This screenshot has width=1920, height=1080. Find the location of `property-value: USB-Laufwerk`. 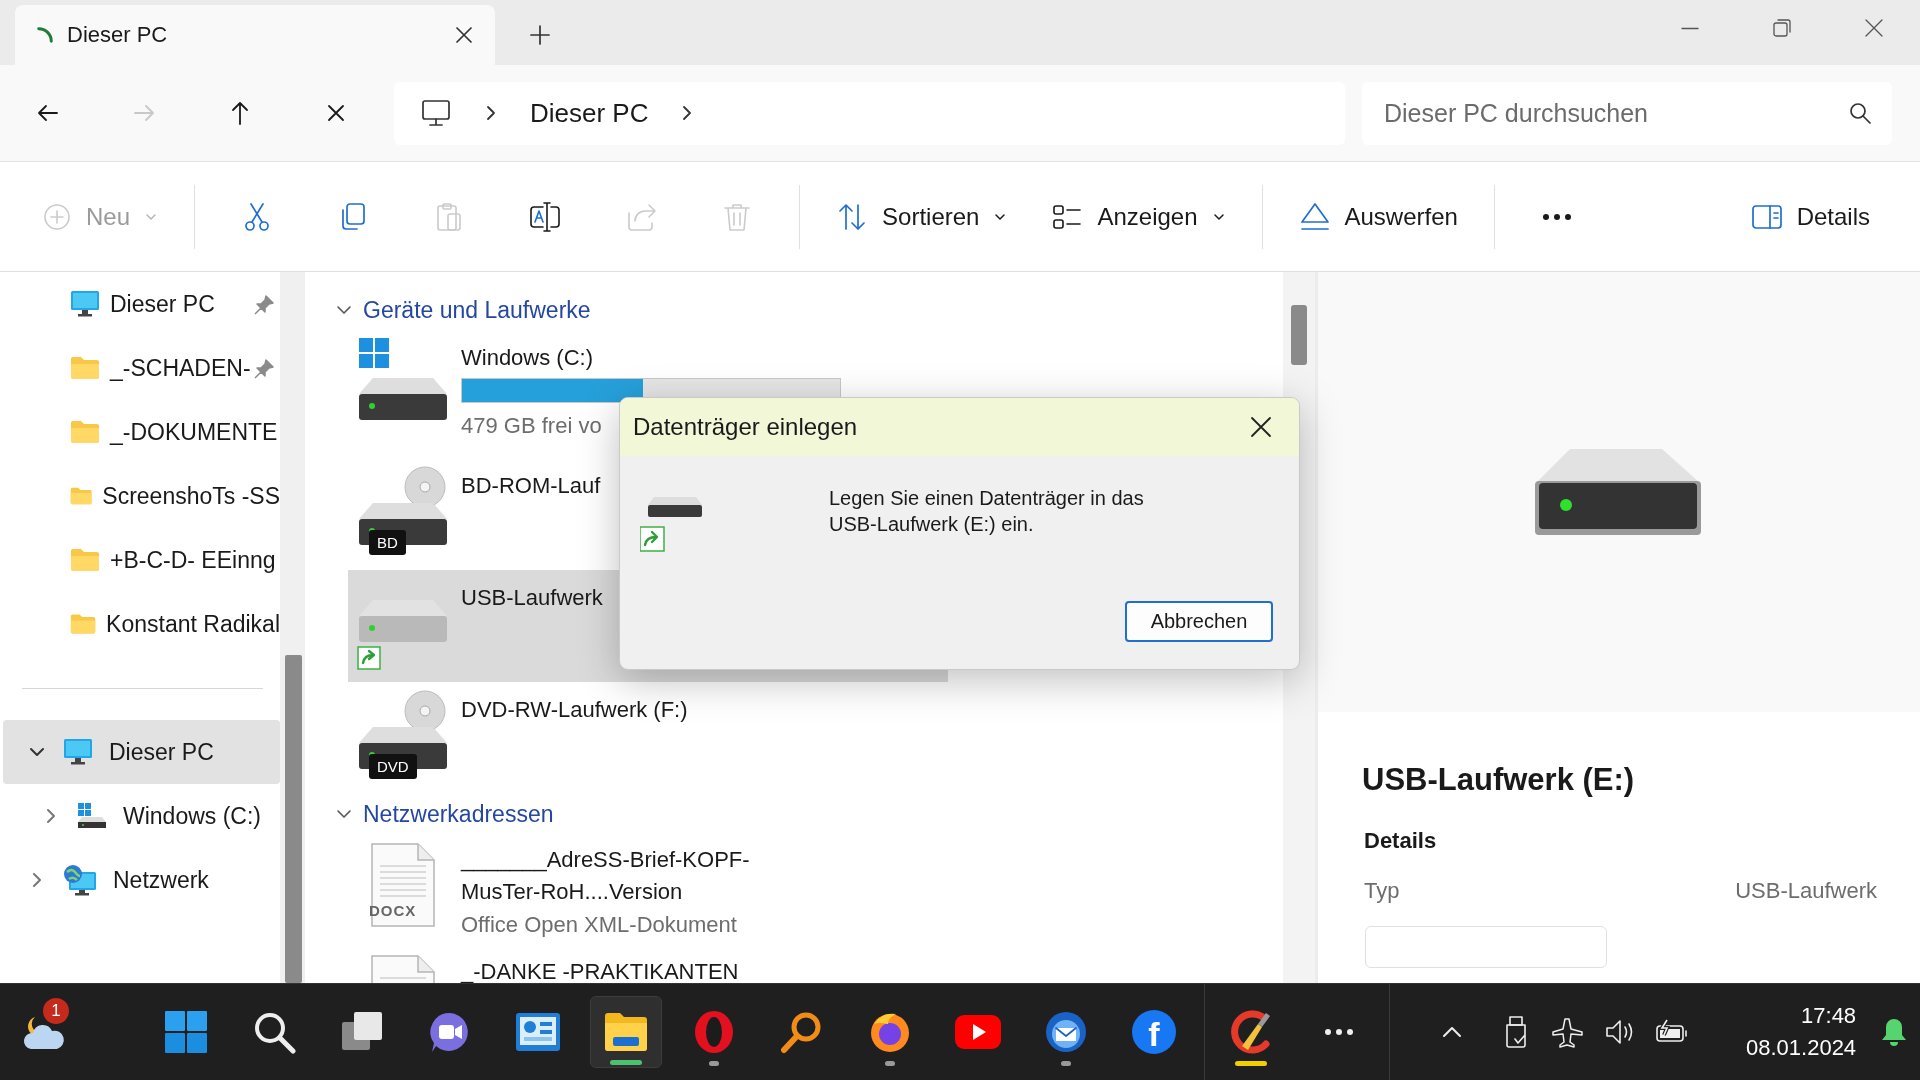

property-value: USB-Laufwerk is located at coordinates (1806, 891).